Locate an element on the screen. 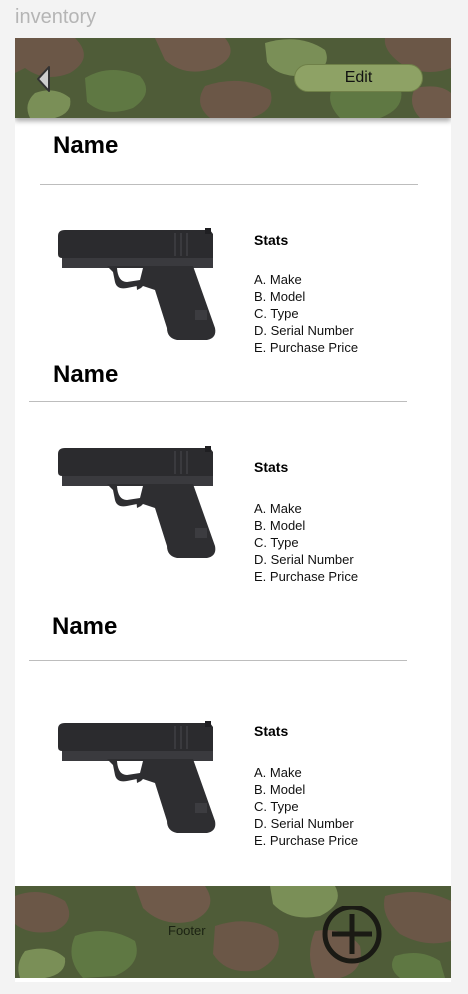  app-header: Edit is located at coordinates (233, 78).